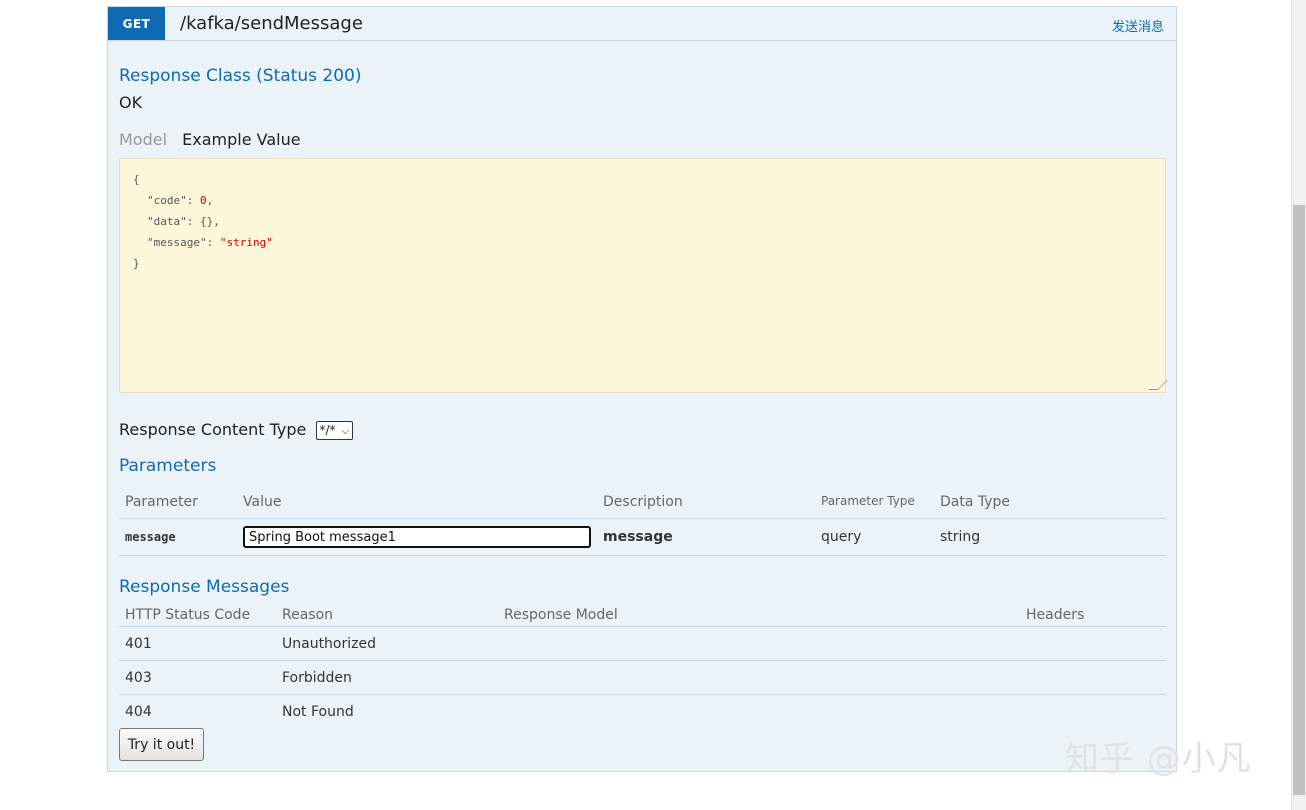  What do you see at coordinates (136, 263) in the screenshot?
I see `json-close-brace: }` at bounding box center [136, 263].